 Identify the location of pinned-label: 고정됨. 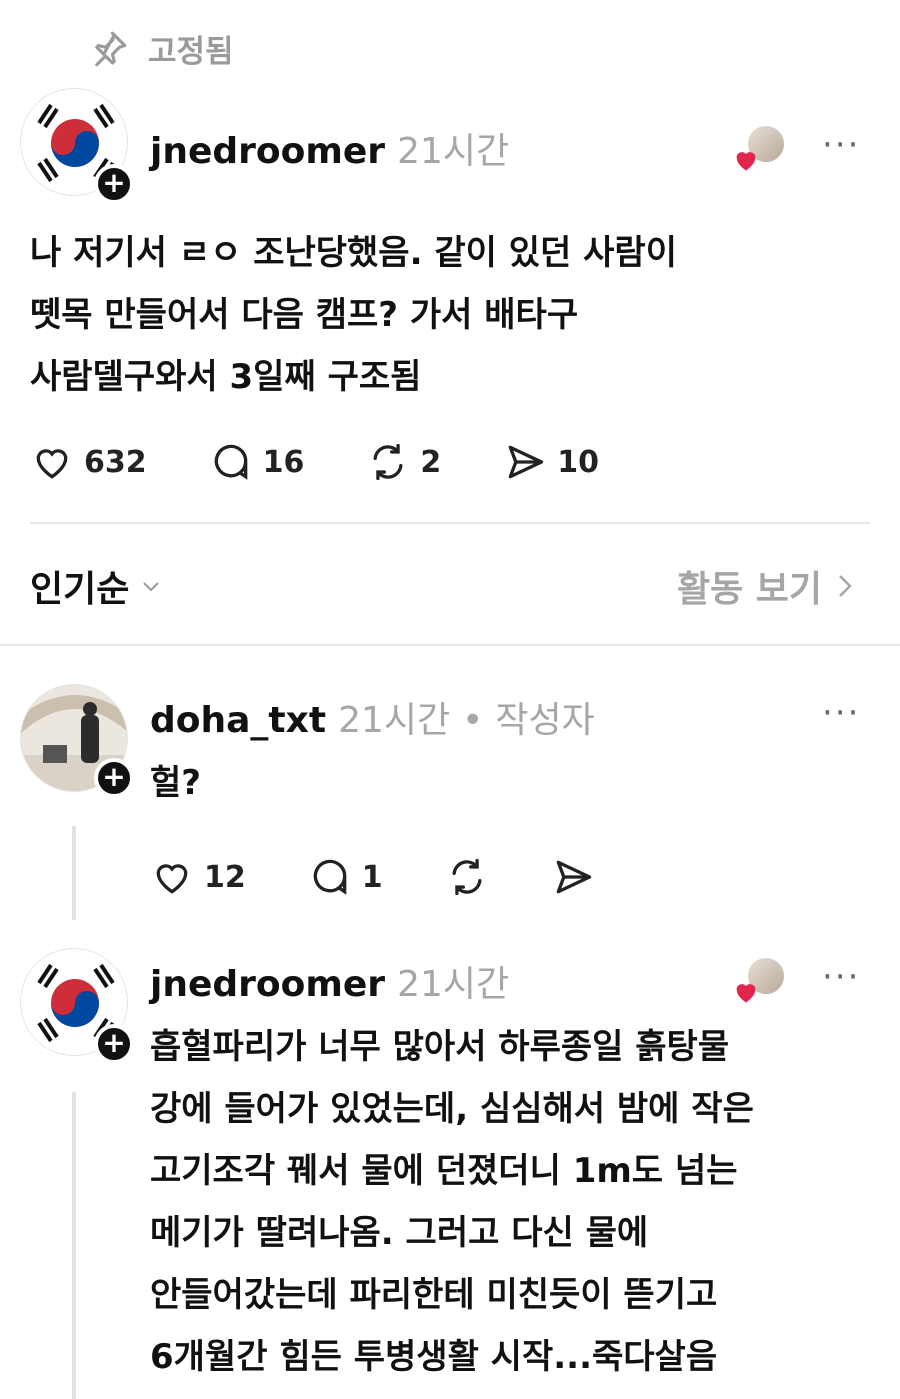
(191, 52).